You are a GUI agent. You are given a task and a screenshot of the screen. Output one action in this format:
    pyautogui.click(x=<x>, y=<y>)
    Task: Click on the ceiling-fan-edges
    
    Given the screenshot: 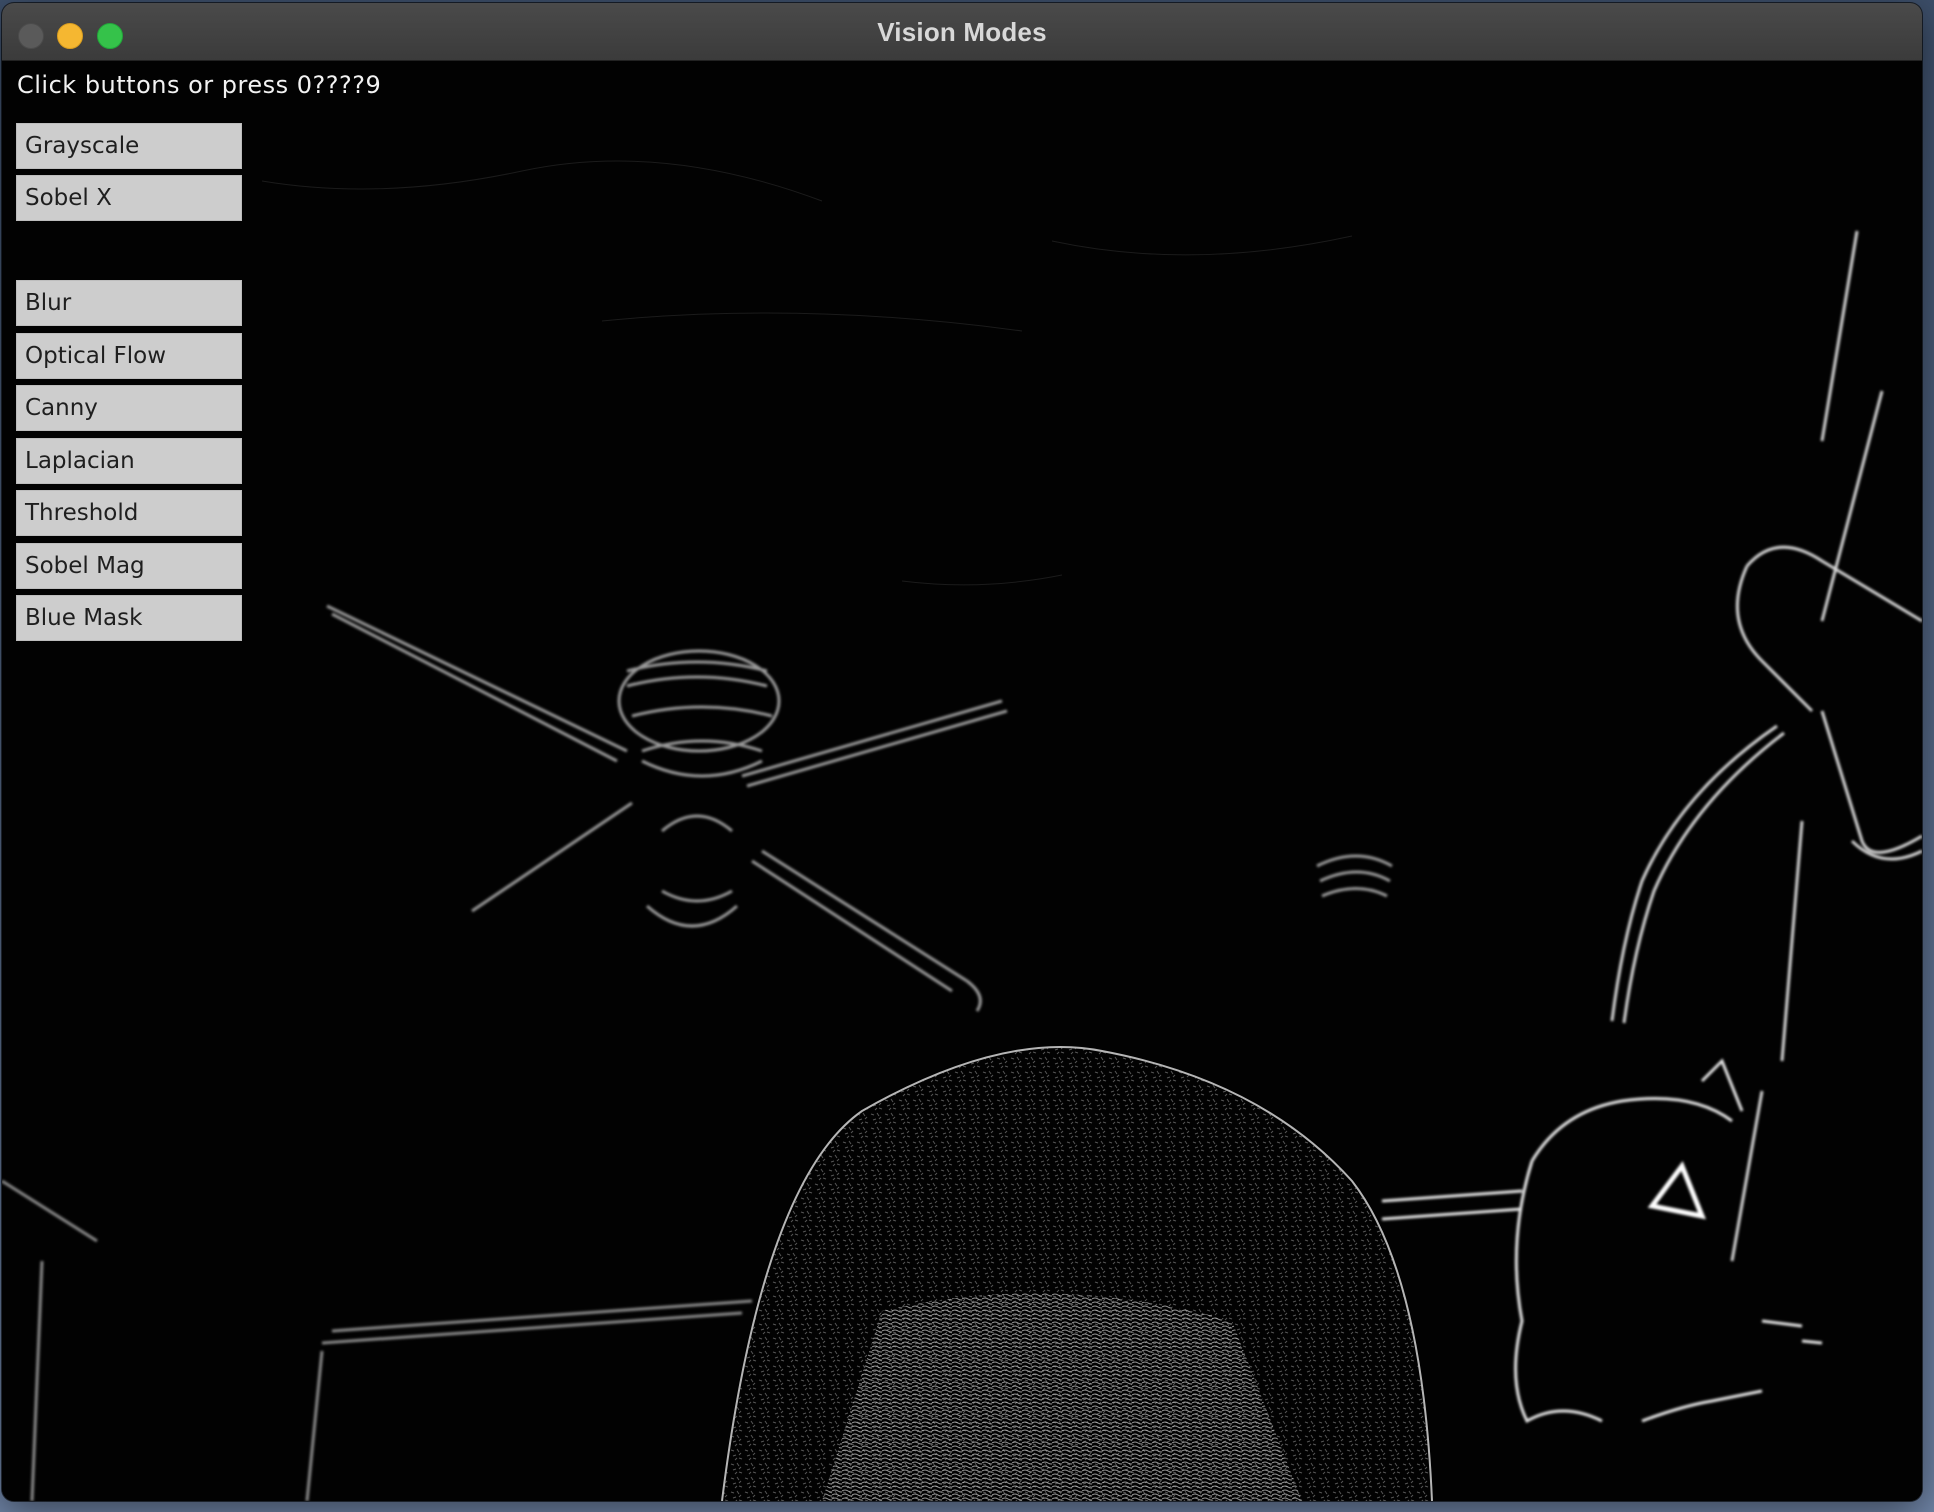 What is the action you would take?
    pyautogui.click(x=859, y=808)
    